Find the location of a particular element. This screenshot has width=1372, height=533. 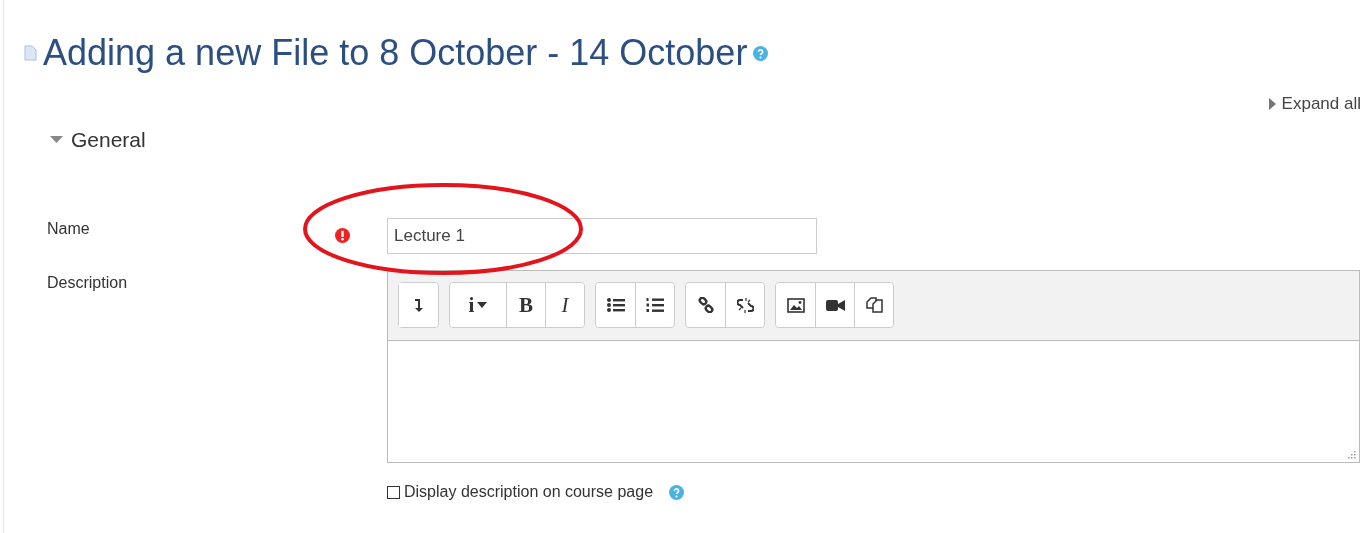

expand-all-link: Expand all is located at coordinates (1314, 104).